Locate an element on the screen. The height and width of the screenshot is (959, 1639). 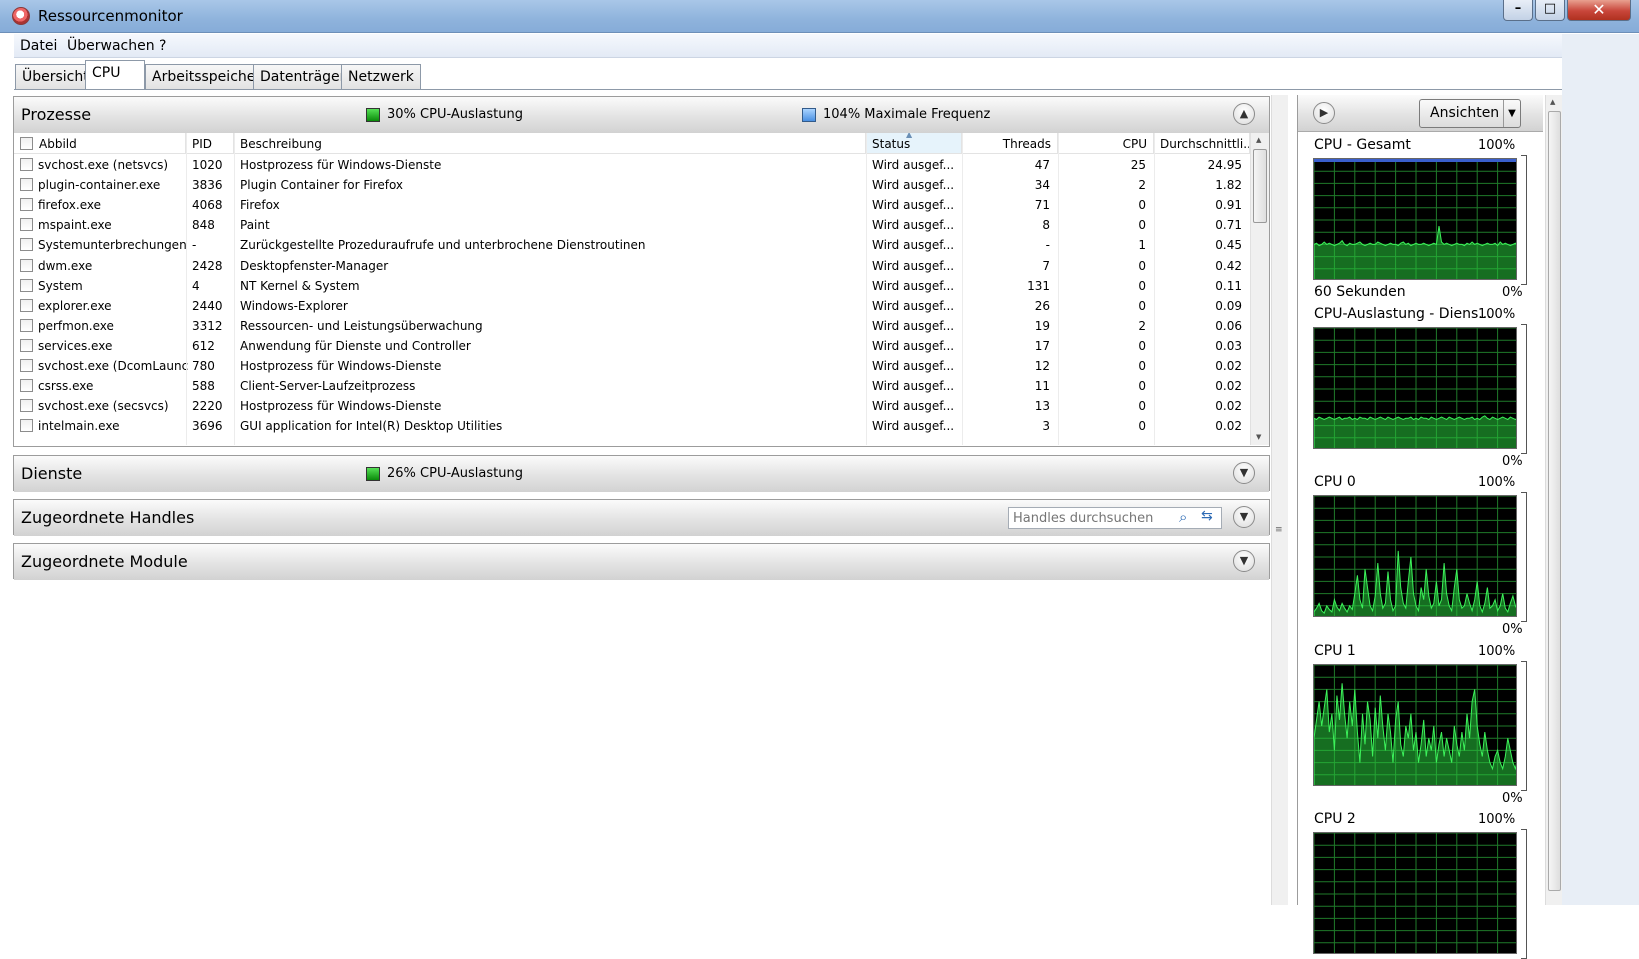
dienste-cpu-text: 26% CPU-Auslastung is located at coordinates (455, 473).